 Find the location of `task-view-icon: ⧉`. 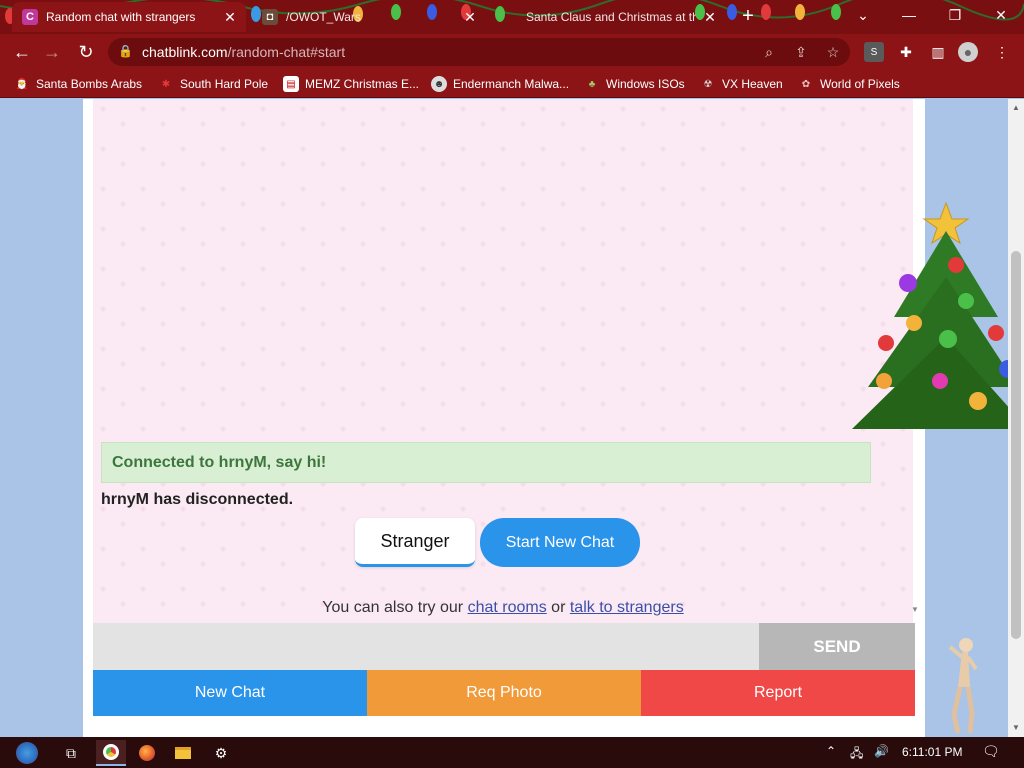

task-view-icon: ⧉ is located at coordinates (71, 753).